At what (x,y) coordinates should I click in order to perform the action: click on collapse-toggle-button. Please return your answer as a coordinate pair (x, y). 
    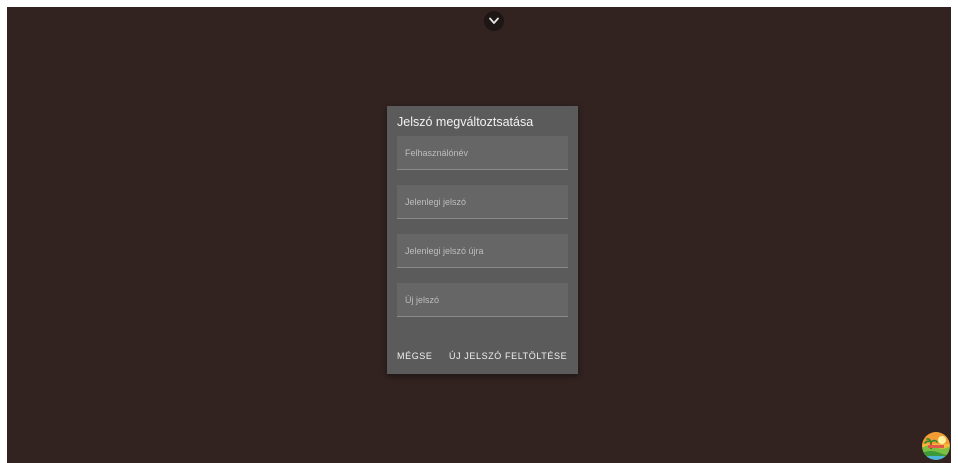
    Looking at the image, I should click on (494, 21).